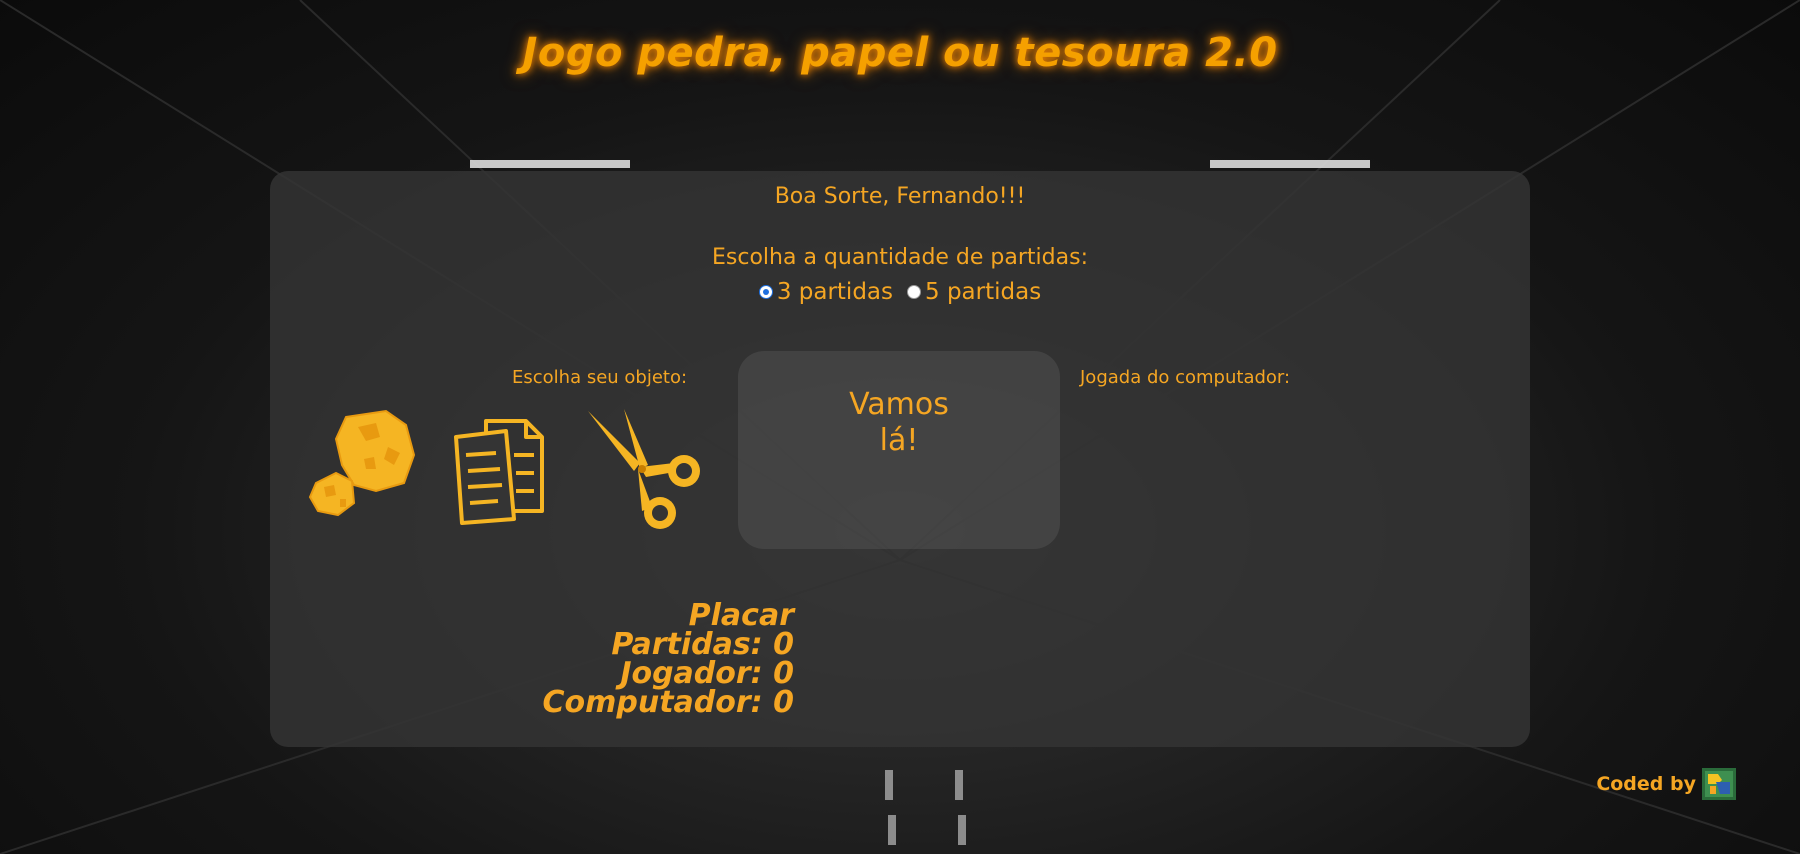 The width and height of the screenshot is (1800, 854). What do you see at coordinates (702, 644) in the screenshot?
I see `score-matches: Partidas: 0` at bounding box center [702, 644].